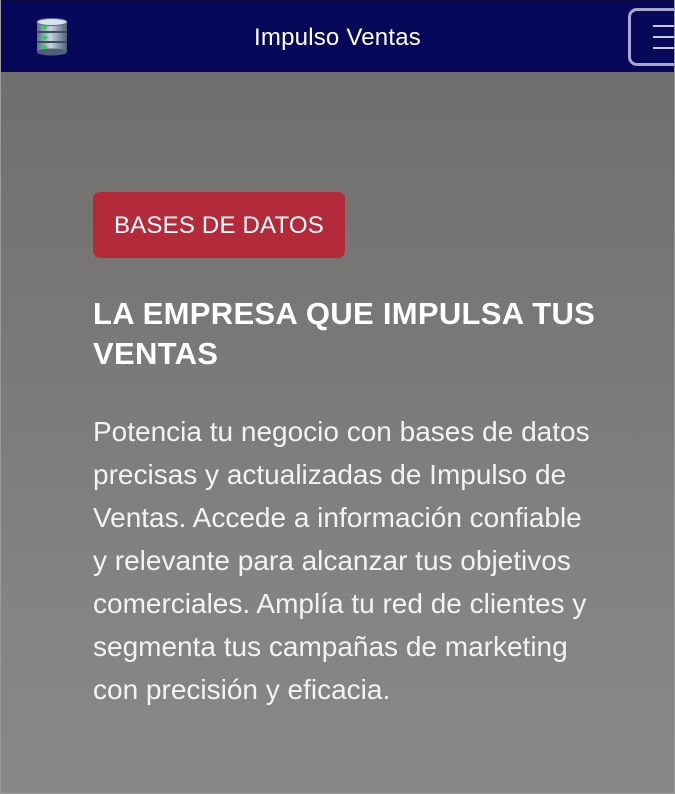 This screenshot has width=675, height=795. What do you see at coordinates (219, 225) in the screenshot?
I see `databases-button: BASES DE DATOS` at bounding box center [219, 225].